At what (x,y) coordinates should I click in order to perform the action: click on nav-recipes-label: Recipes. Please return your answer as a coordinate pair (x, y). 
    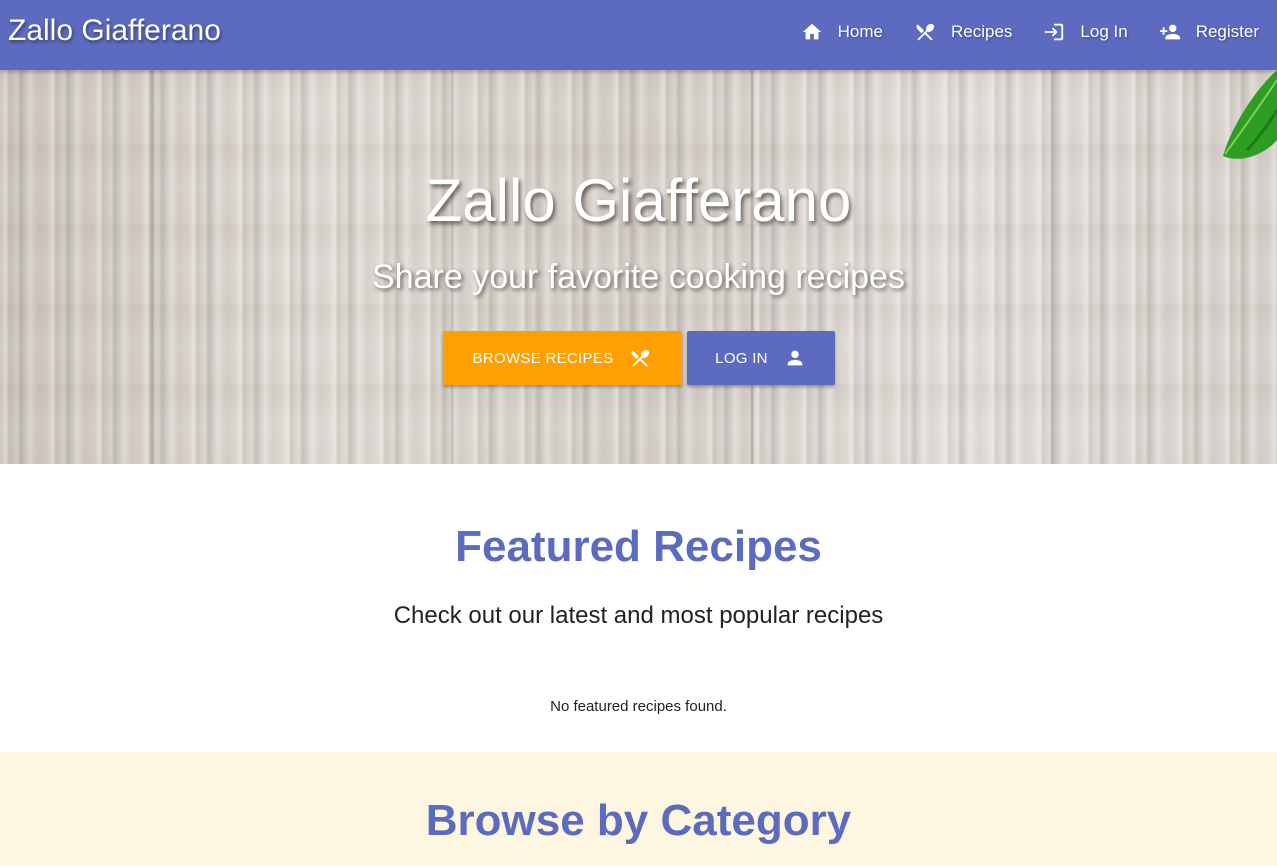
    Looking at the image, I should click on (982, 31).